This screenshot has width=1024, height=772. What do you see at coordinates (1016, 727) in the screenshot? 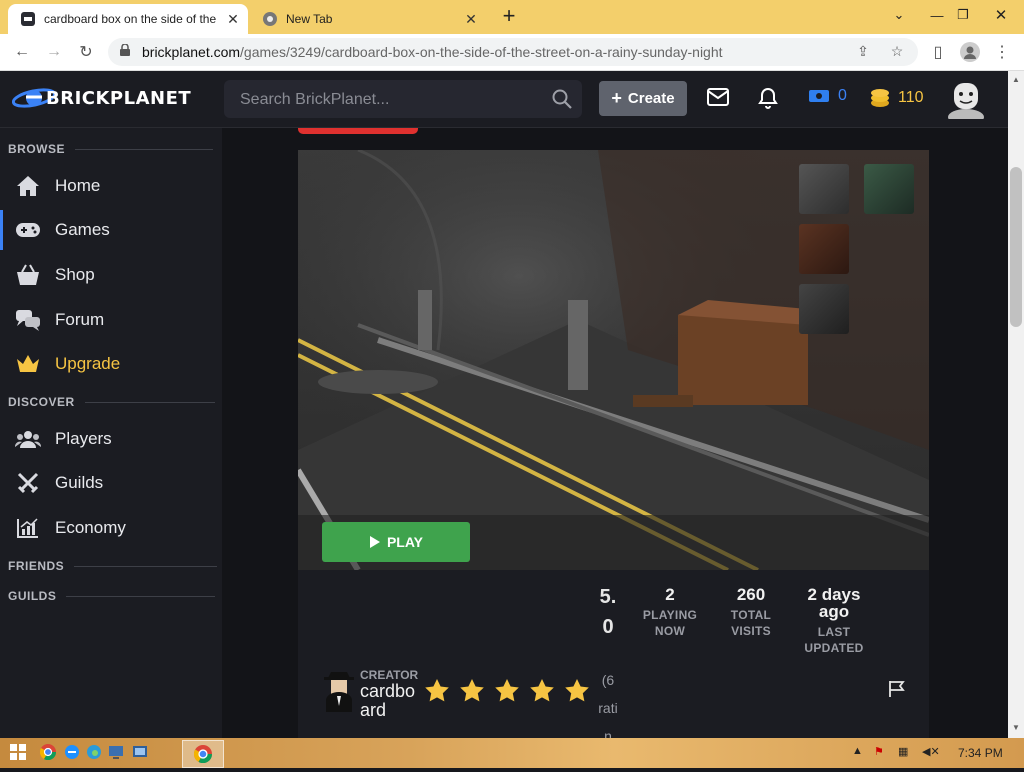
I see `scroll-down-icon: ▼` at bounding box center [1016, 727].